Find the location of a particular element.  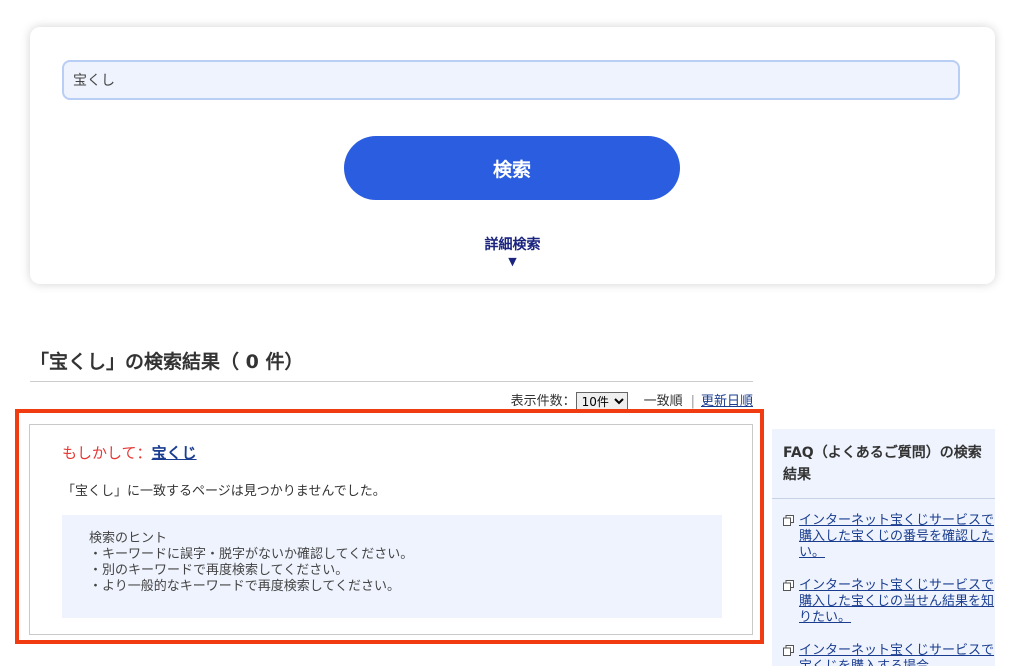

advanced-search-link: 詳細検索 is located at coordinates (512, 244).